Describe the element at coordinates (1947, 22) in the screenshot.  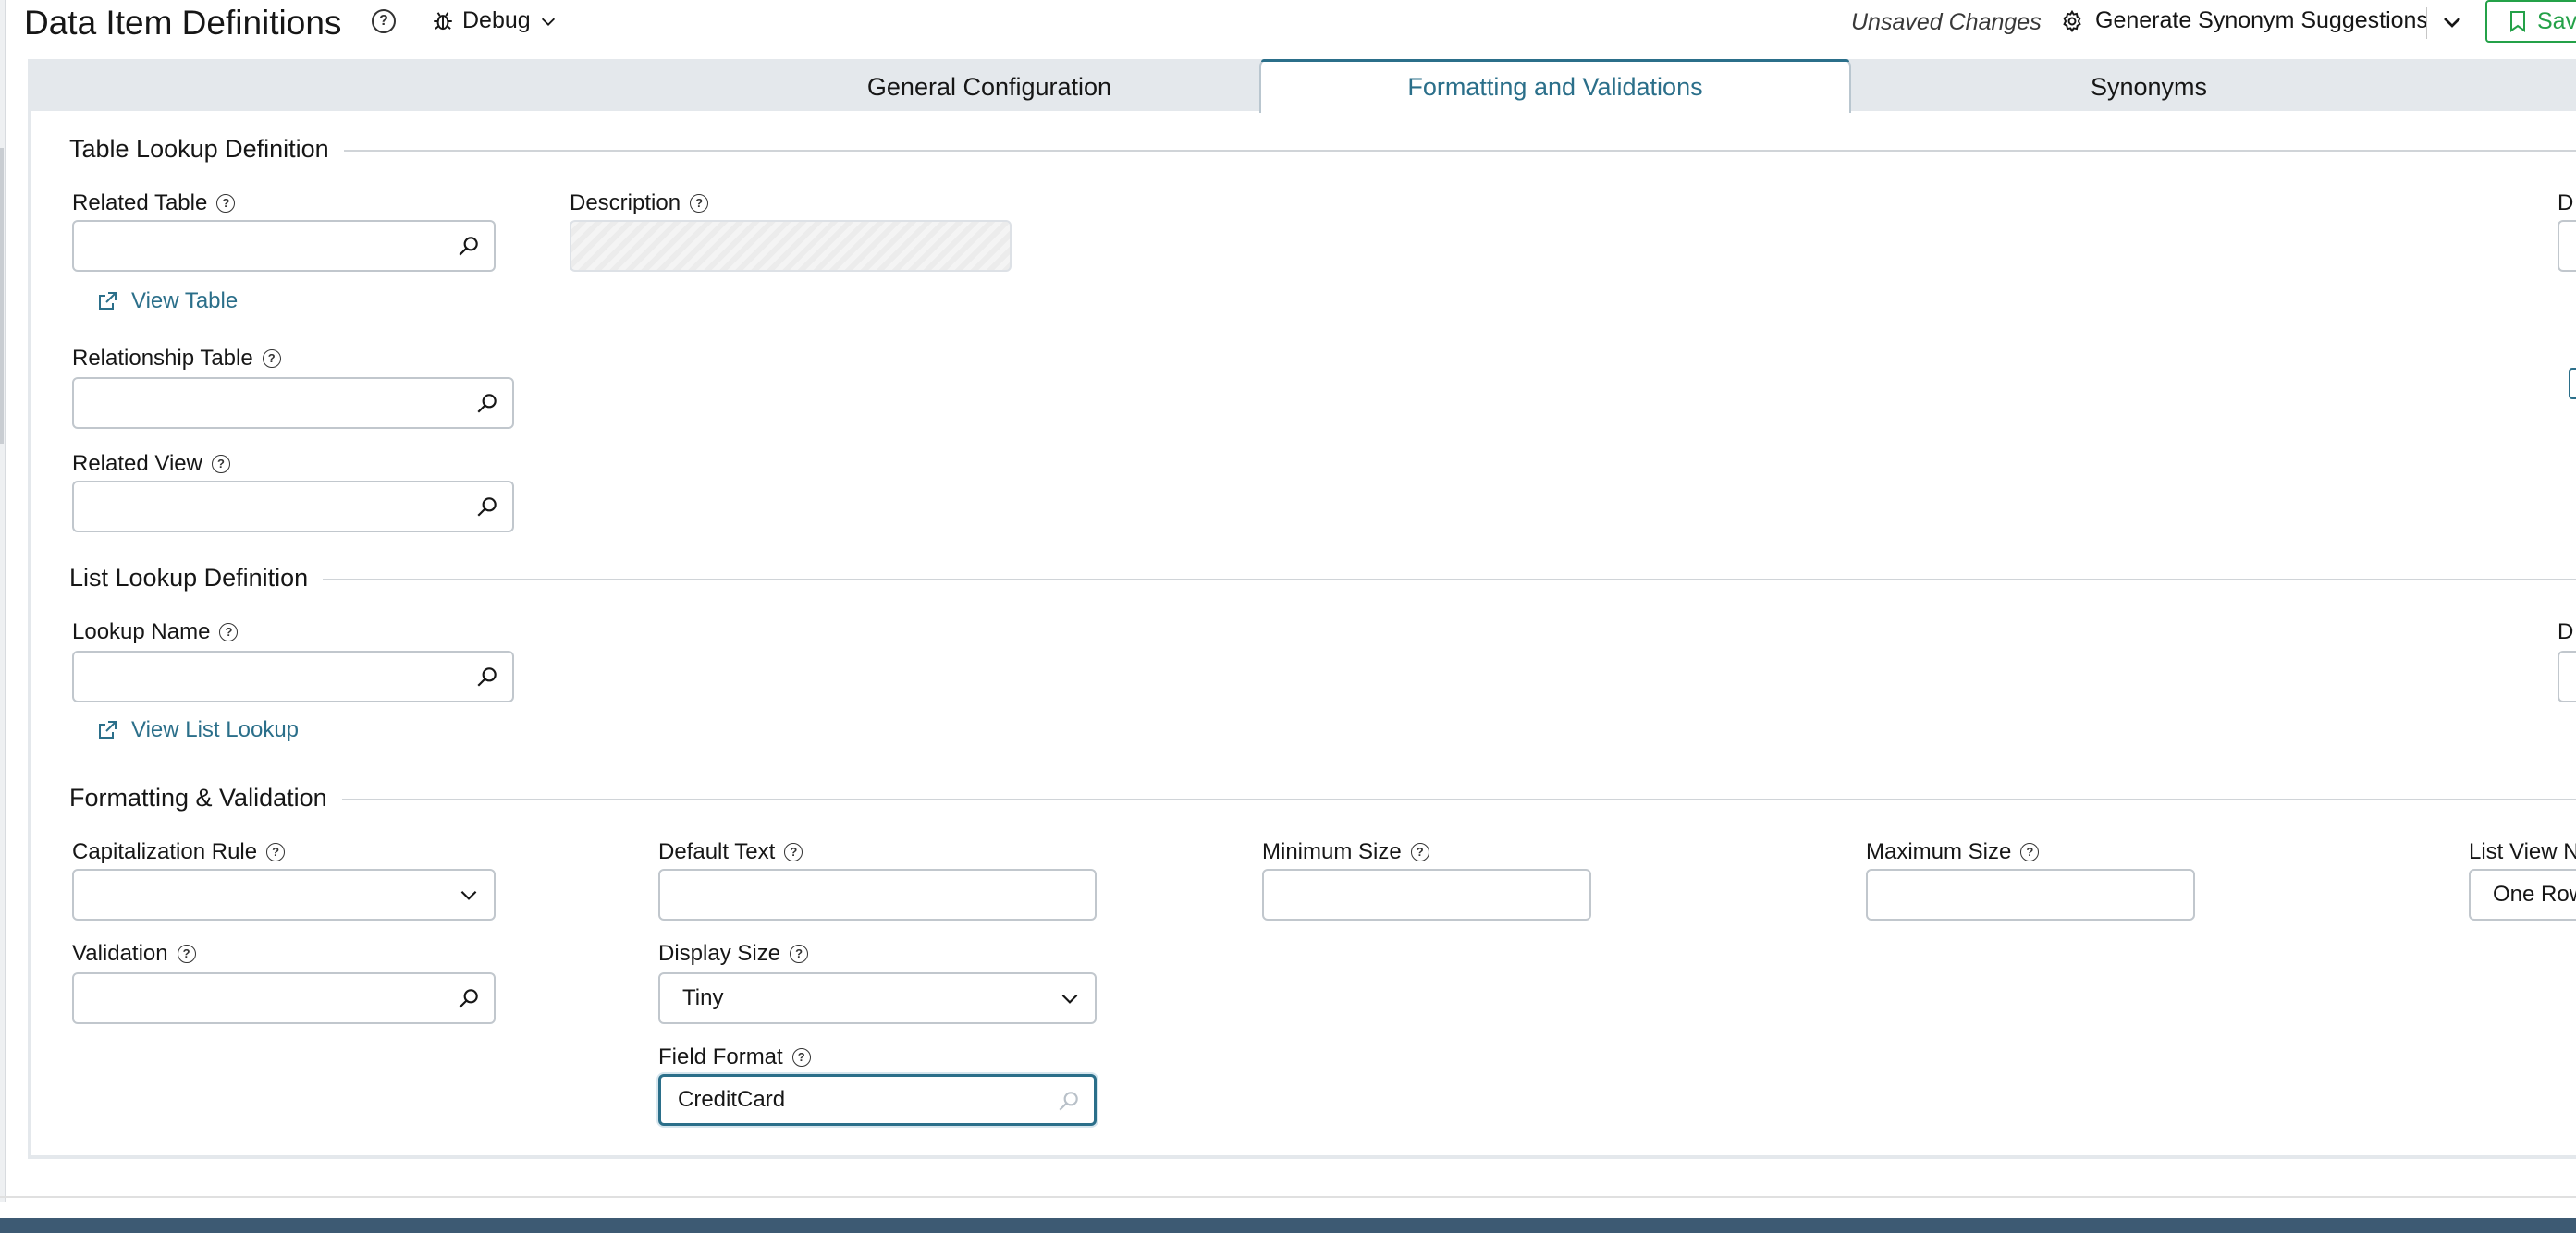
I see `unsaved-changes-status: Unsaved Changes` at that location.